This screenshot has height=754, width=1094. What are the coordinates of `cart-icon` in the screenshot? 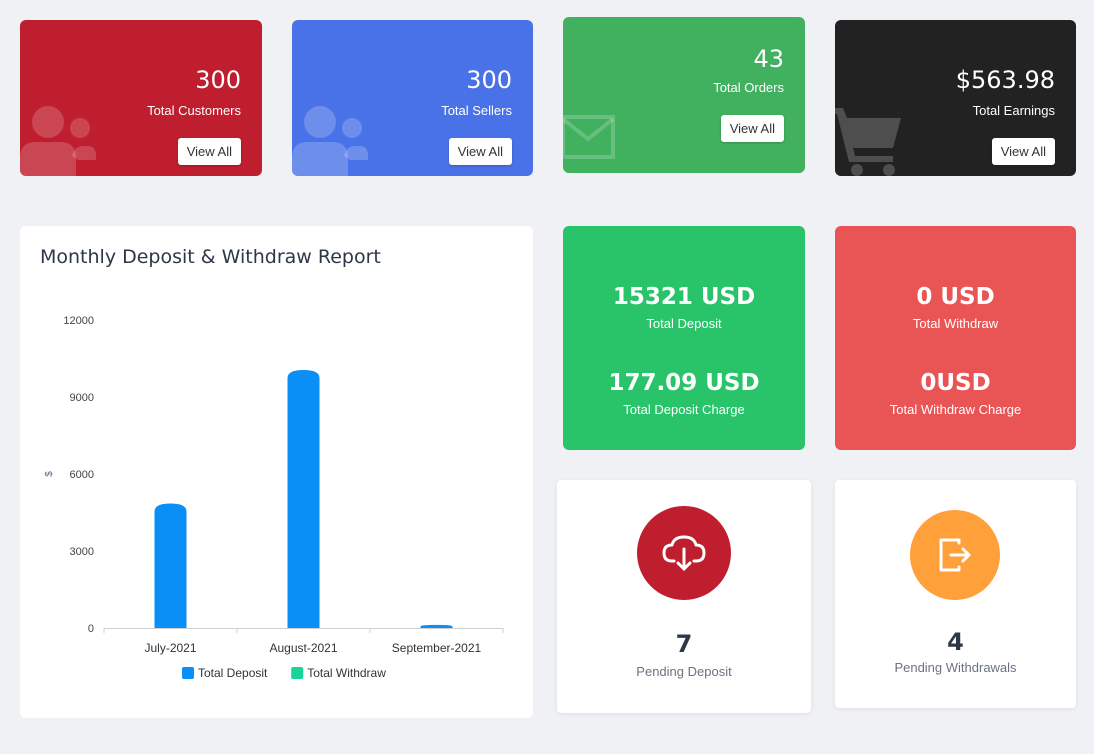 It's located at (868, 142).